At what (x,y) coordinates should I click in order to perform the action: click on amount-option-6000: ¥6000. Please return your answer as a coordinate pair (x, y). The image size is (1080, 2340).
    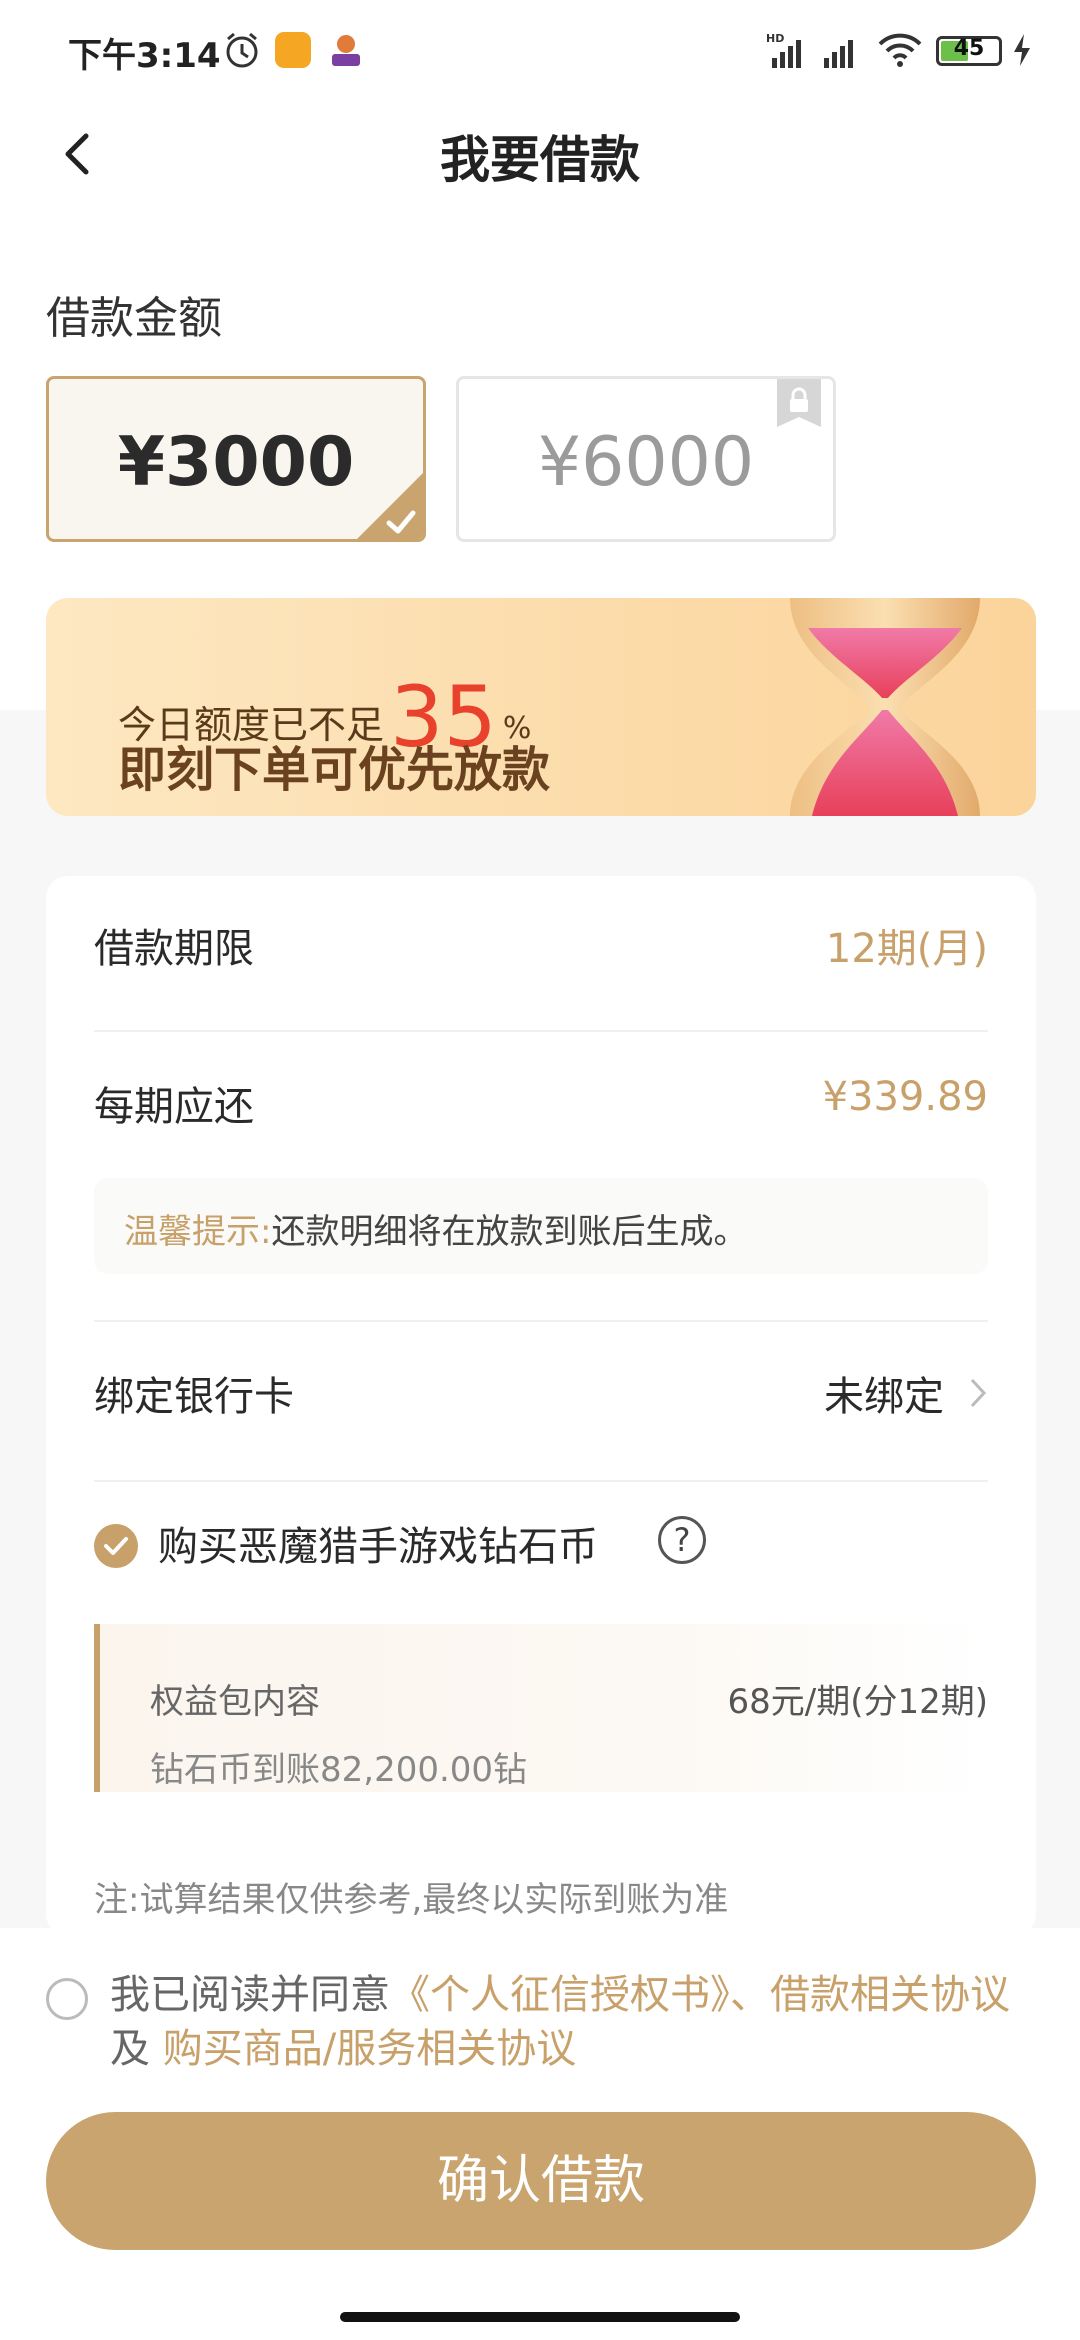
    Looking at the image, I should click on (646, 459).